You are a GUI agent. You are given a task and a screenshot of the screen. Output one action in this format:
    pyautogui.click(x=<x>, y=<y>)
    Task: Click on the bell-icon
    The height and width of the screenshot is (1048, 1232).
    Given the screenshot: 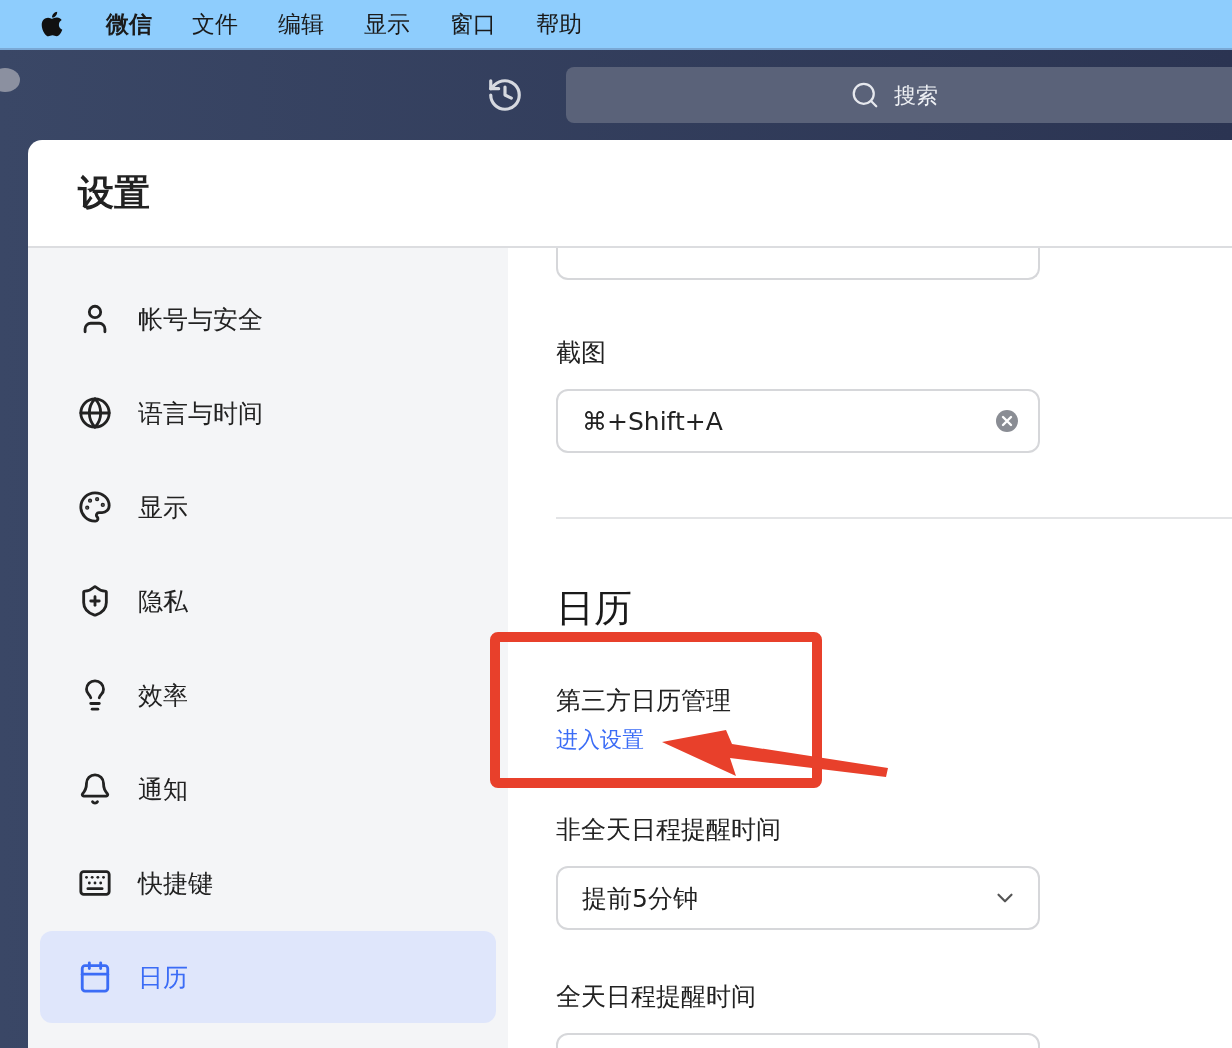 What is the action you would take?
    pyautogui.click(x=95, y=789)
    